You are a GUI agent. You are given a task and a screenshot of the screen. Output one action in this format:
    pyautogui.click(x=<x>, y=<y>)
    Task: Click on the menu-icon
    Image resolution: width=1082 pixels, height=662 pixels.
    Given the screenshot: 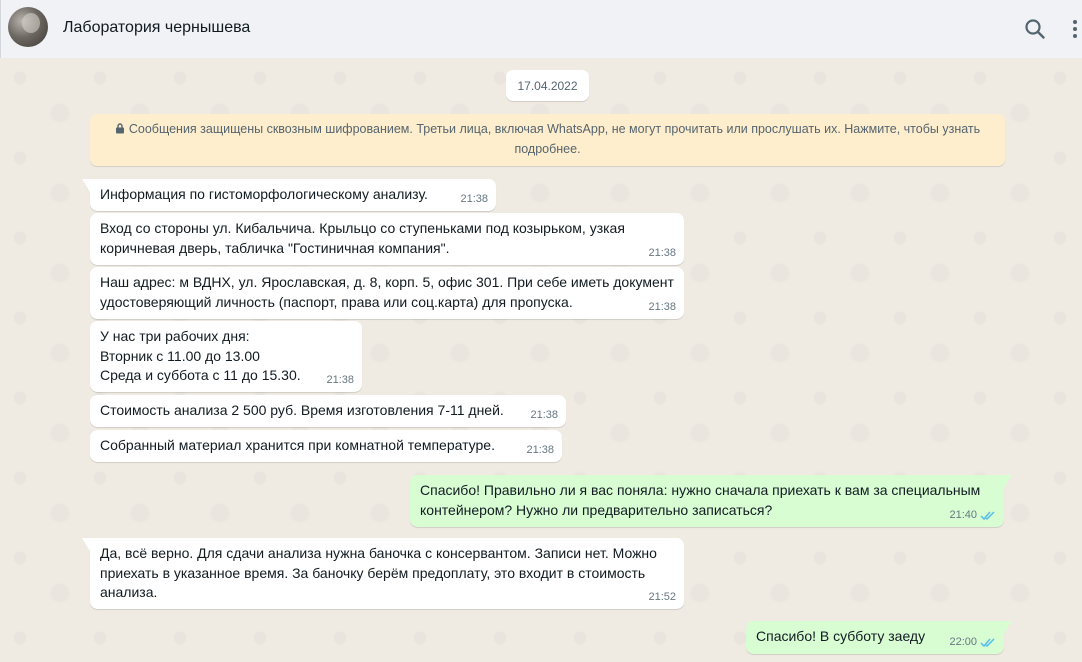 What is the action you would take?
    pyautogui.click(x=1072, y=29)
    